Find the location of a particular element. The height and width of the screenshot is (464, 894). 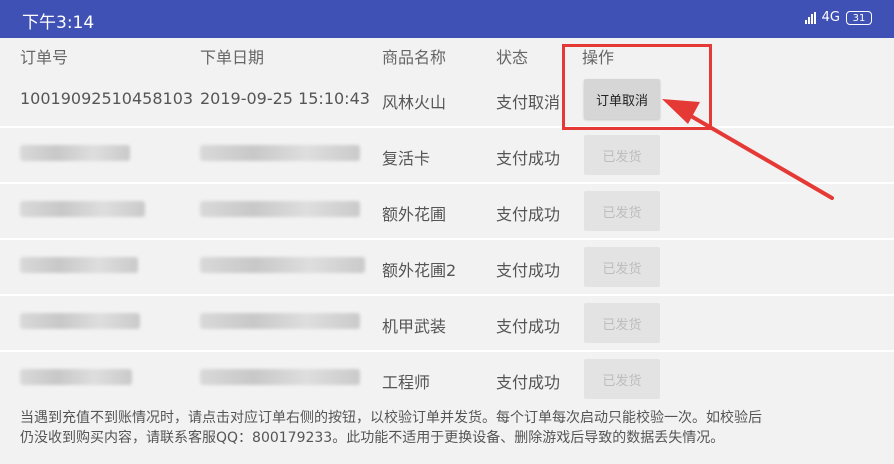

annotation-arrow-icon is located at coordinates (748, 149).